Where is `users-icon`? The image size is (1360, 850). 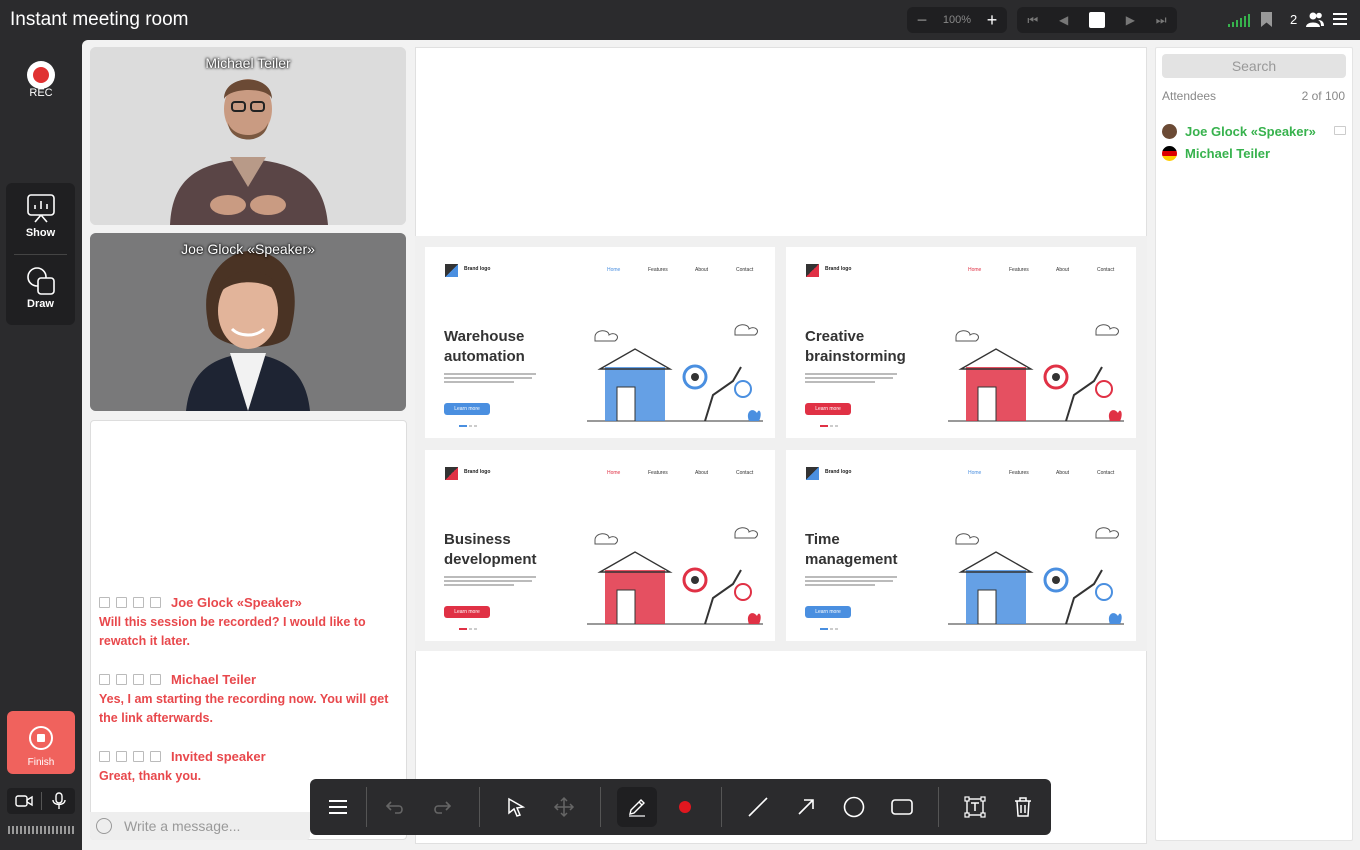
users-icon is located at coordinates (1315, 19).